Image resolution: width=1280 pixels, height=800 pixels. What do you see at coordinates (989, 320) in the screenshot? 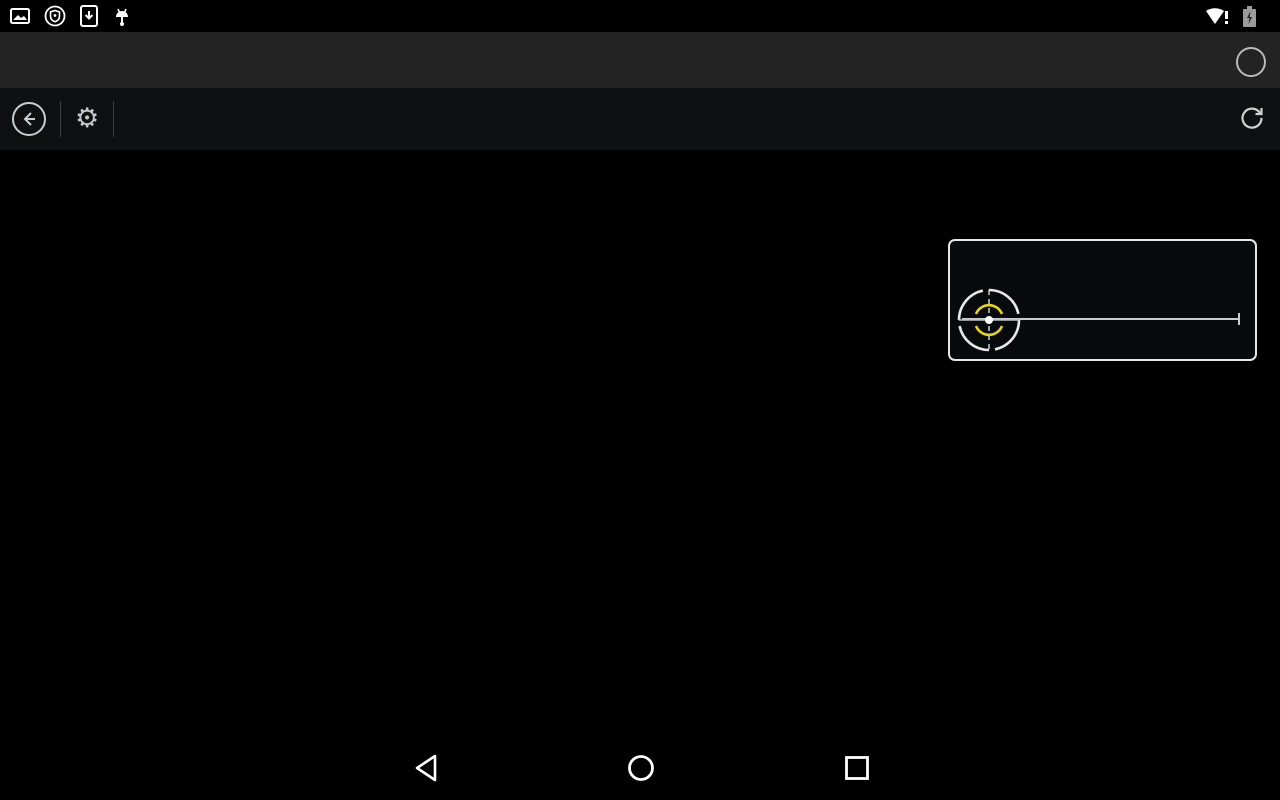
I see `pan-crosshair-handle` at bounding box center [989, 320].